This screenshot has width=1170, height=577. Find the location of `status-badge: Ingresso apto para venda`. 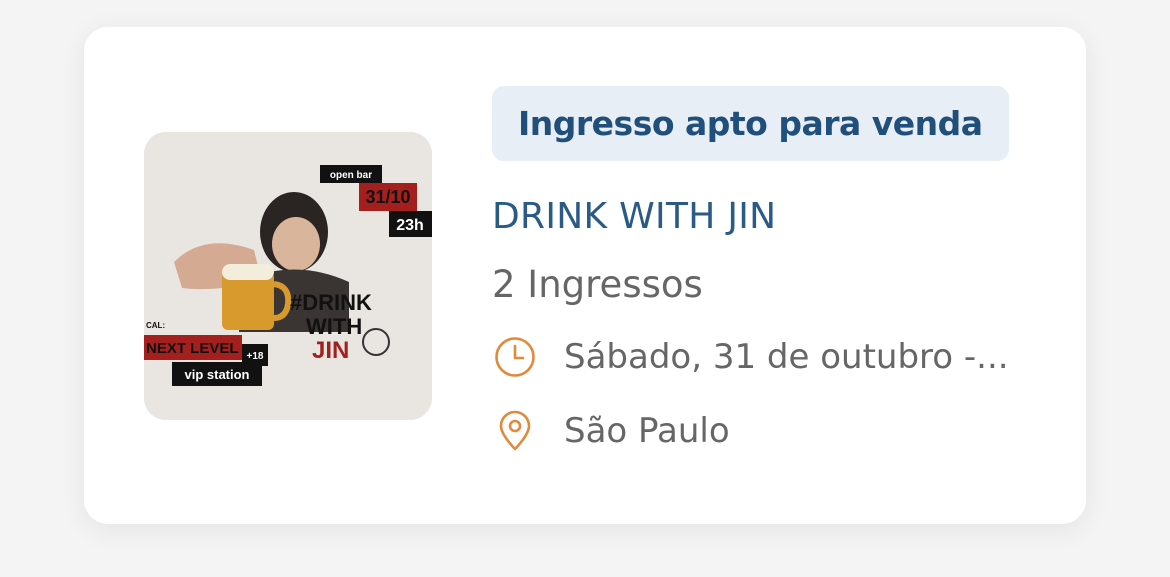

status-badge: Ingresso apto para venda is located at coordinates (750, 123).